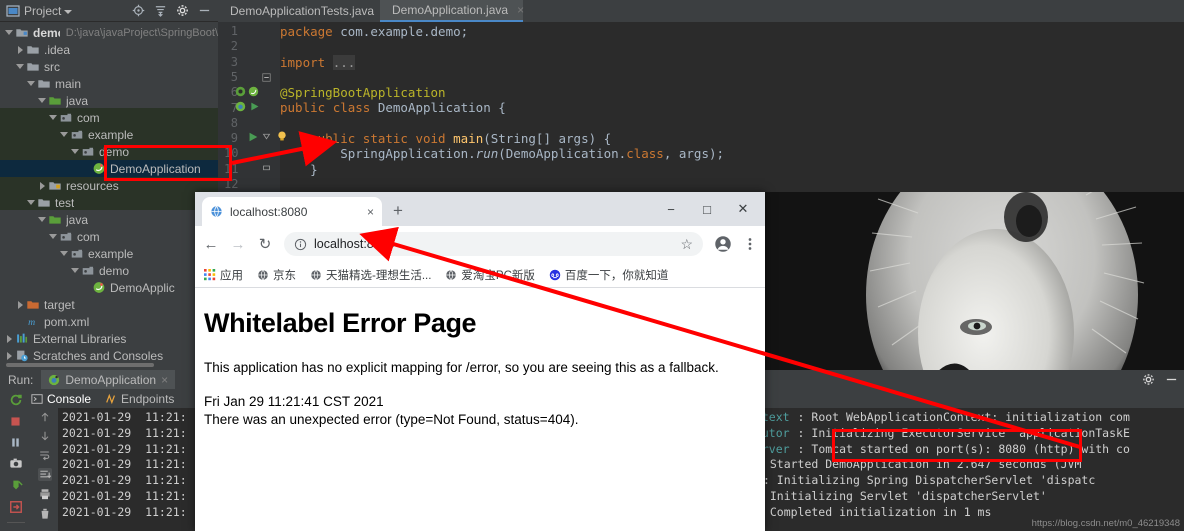  What do you see at coordinates (160, 10) in the screenshot?
I see `collapse-all-icon` at bounding box center [160, 10].